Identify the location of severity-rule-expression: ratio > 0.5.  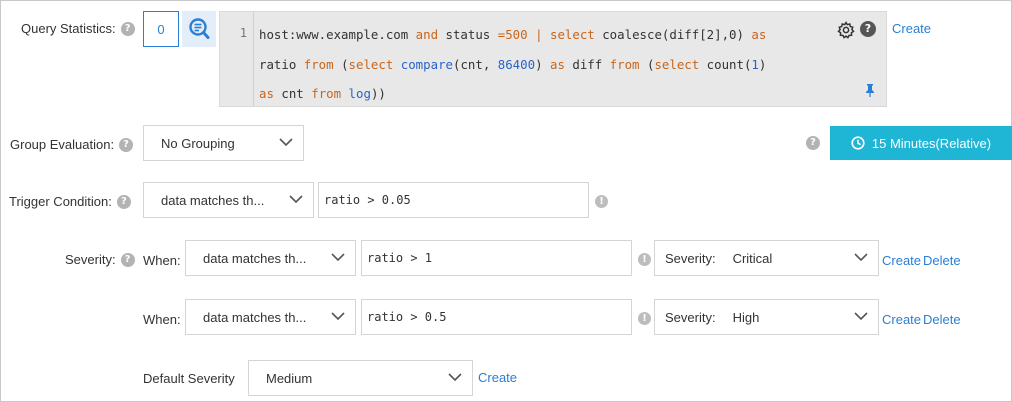
(407, 317).